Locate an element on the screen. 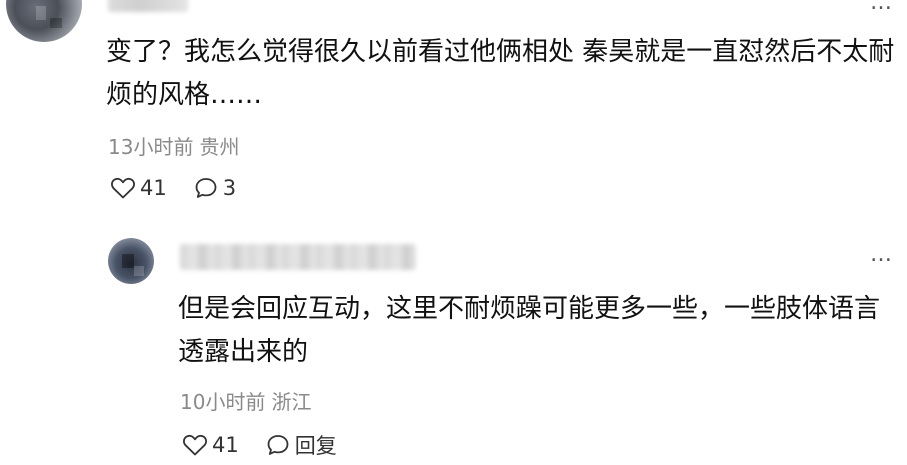 The width and height of the screenshot is (907, 465). reply-count-button: 3 is located at coordinates (214, 188).